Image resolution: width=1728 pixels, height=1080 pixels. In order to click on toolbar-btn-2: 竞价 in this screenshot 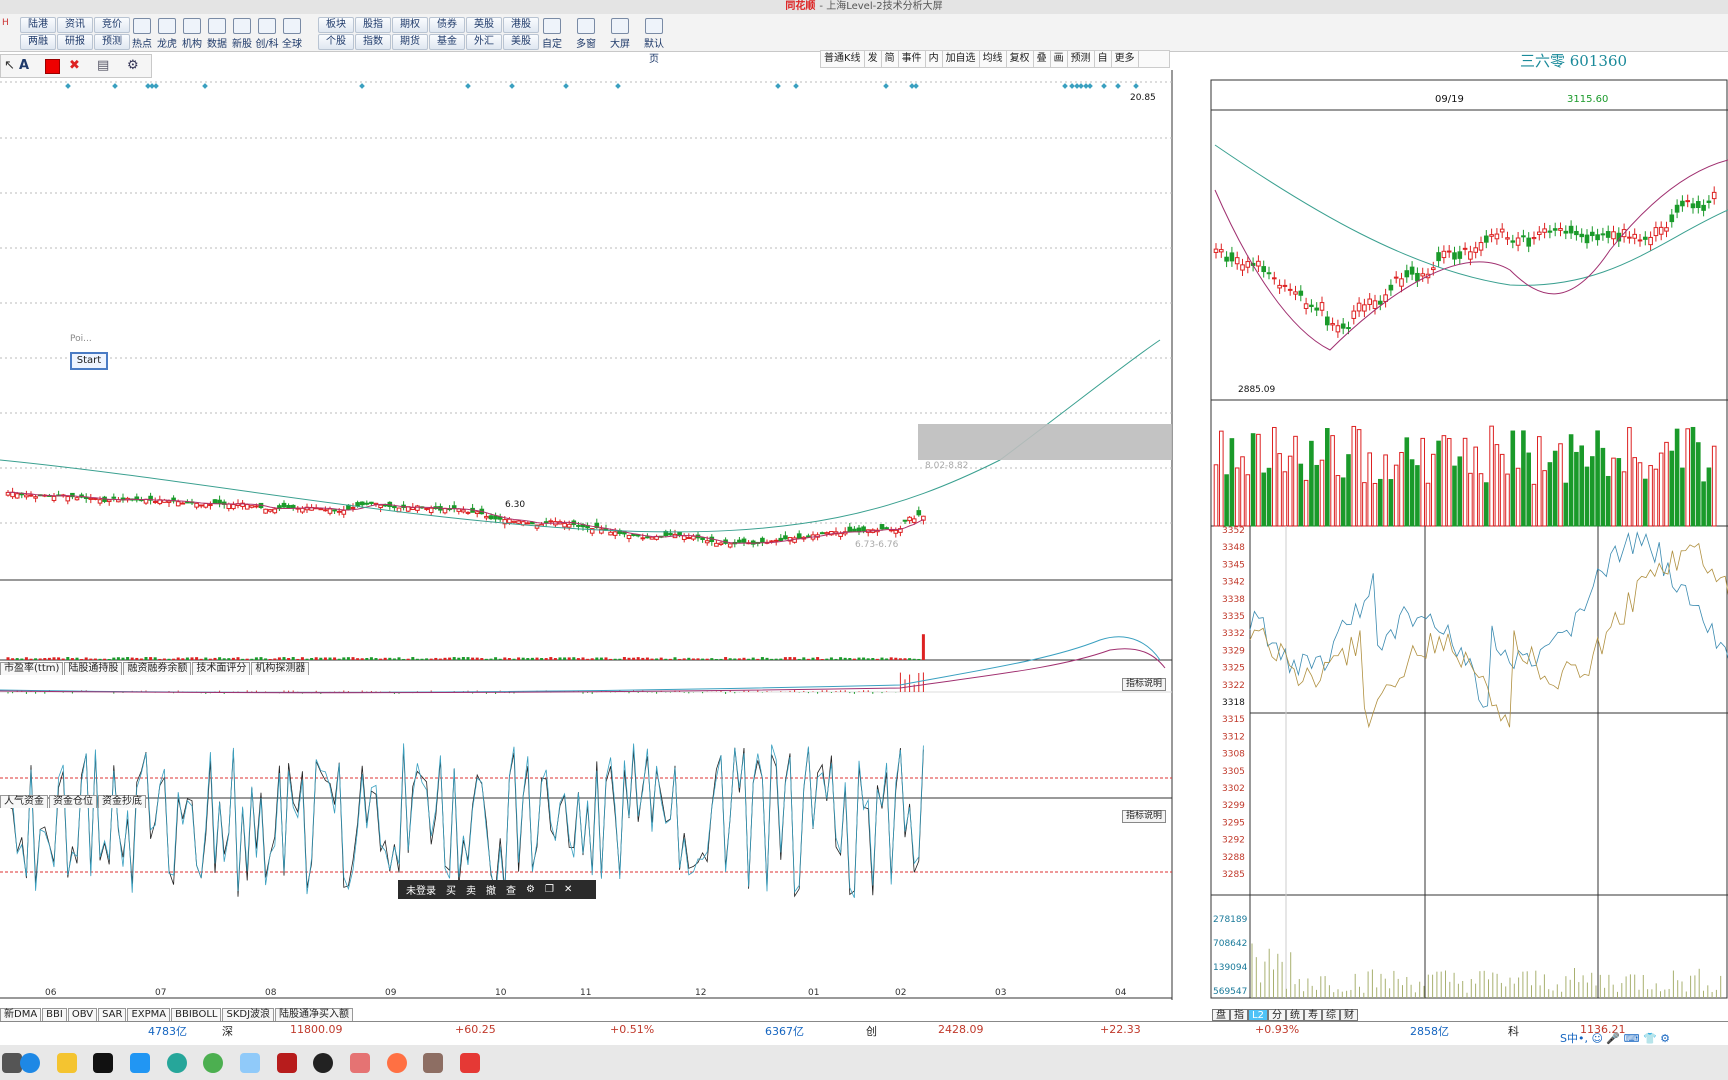, I will do `click(112, 25)`.